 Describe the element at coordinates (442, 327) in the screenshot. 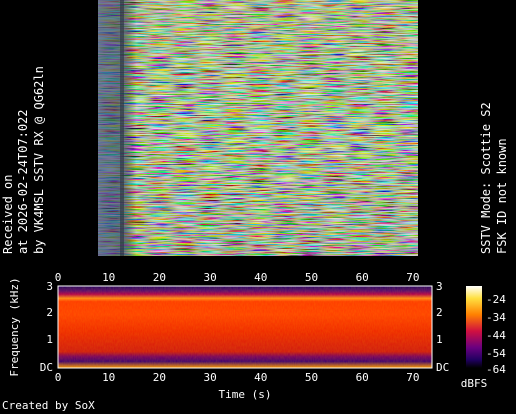

I see `y-axis-right: DC 1 2 3` at that location.